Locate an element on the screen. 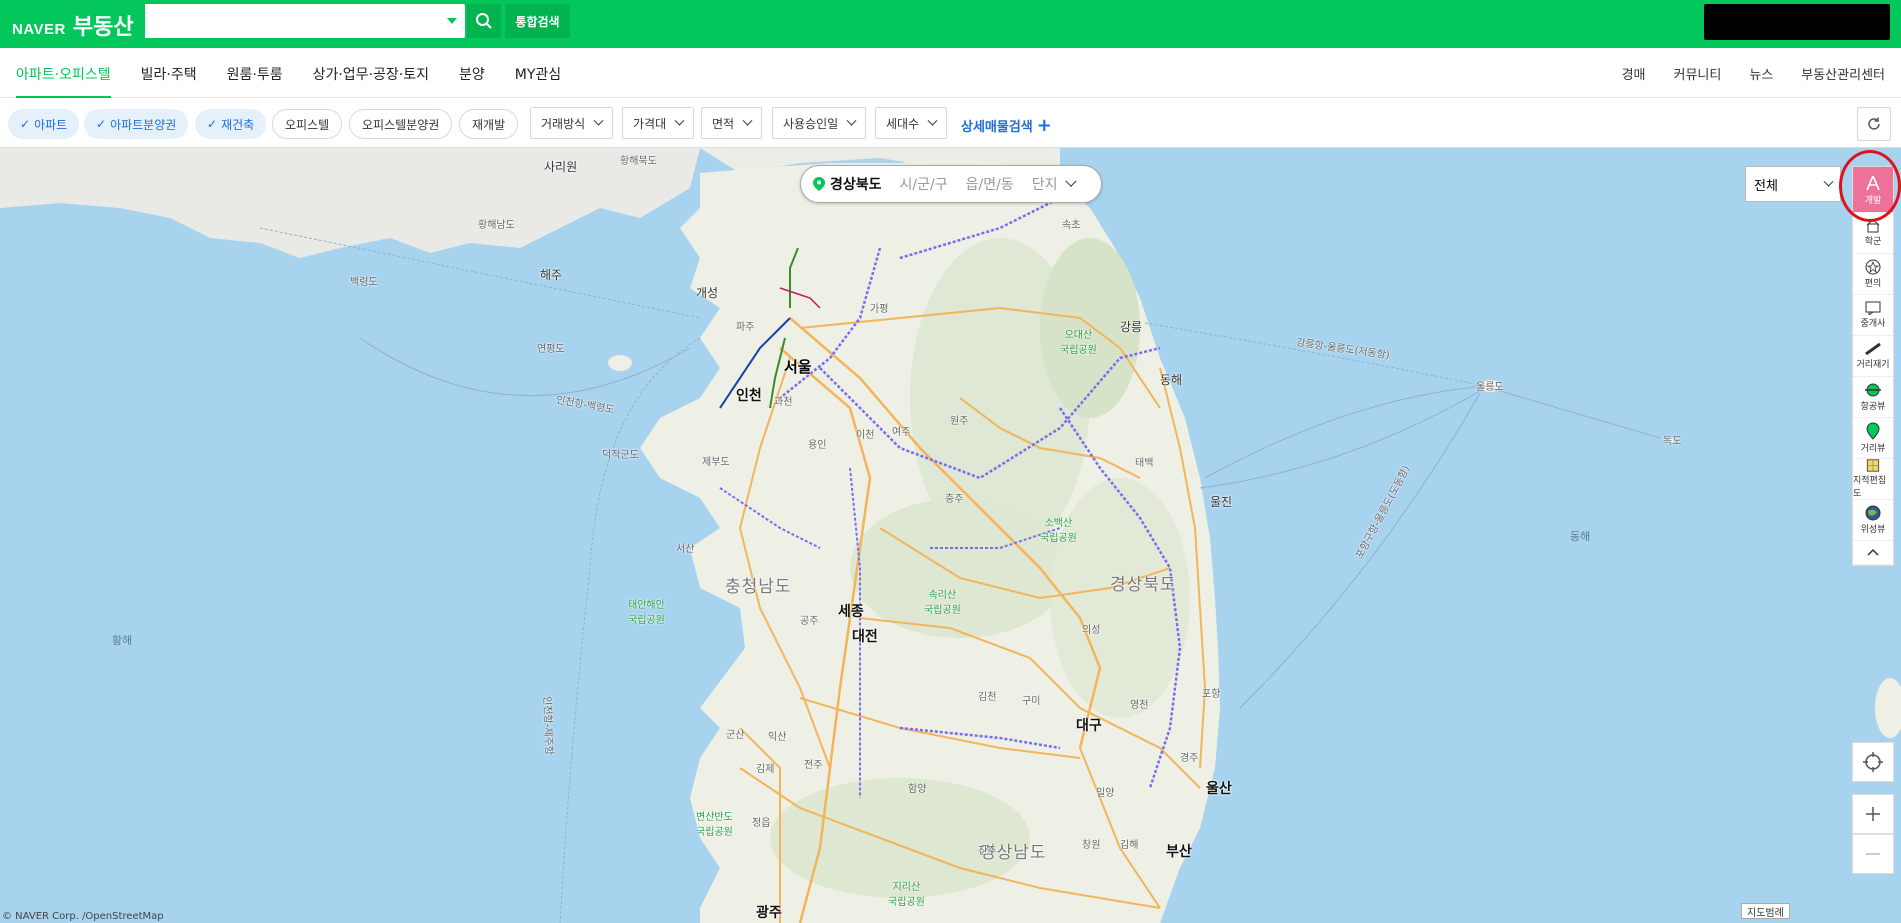 The image size is (1901, 923). annotation-highlight-circle is located at coordinates (1870, 186).